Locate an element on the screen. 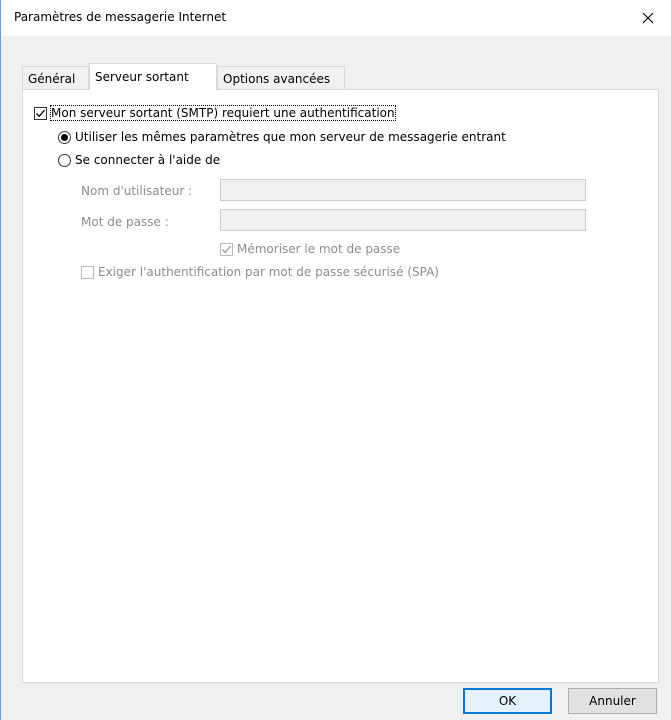 The height and width of the screenshot is (720, 671). tab-general: Général is located at coordinates (55, 78).